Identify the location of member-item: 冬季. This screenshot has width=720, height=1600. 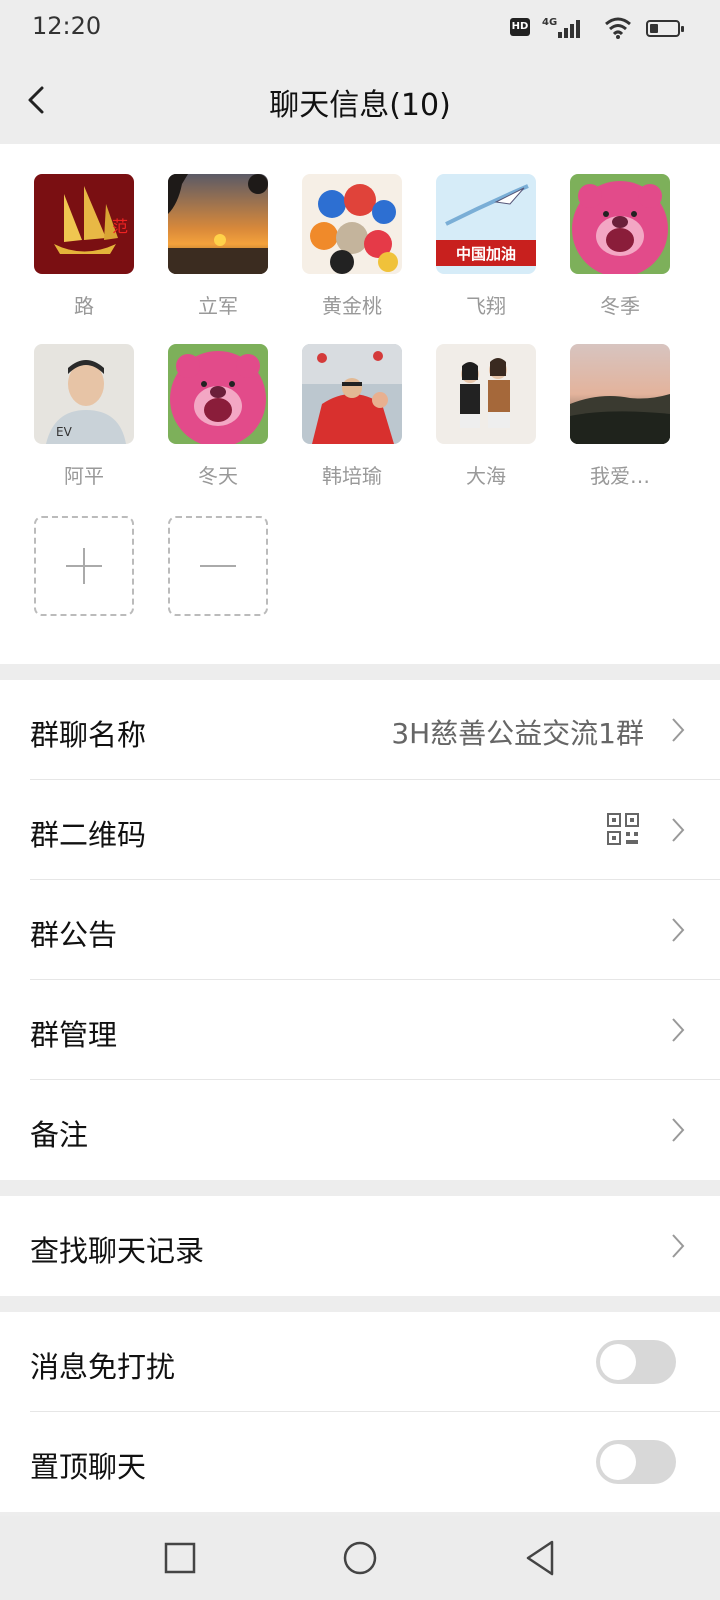
(620, 246).